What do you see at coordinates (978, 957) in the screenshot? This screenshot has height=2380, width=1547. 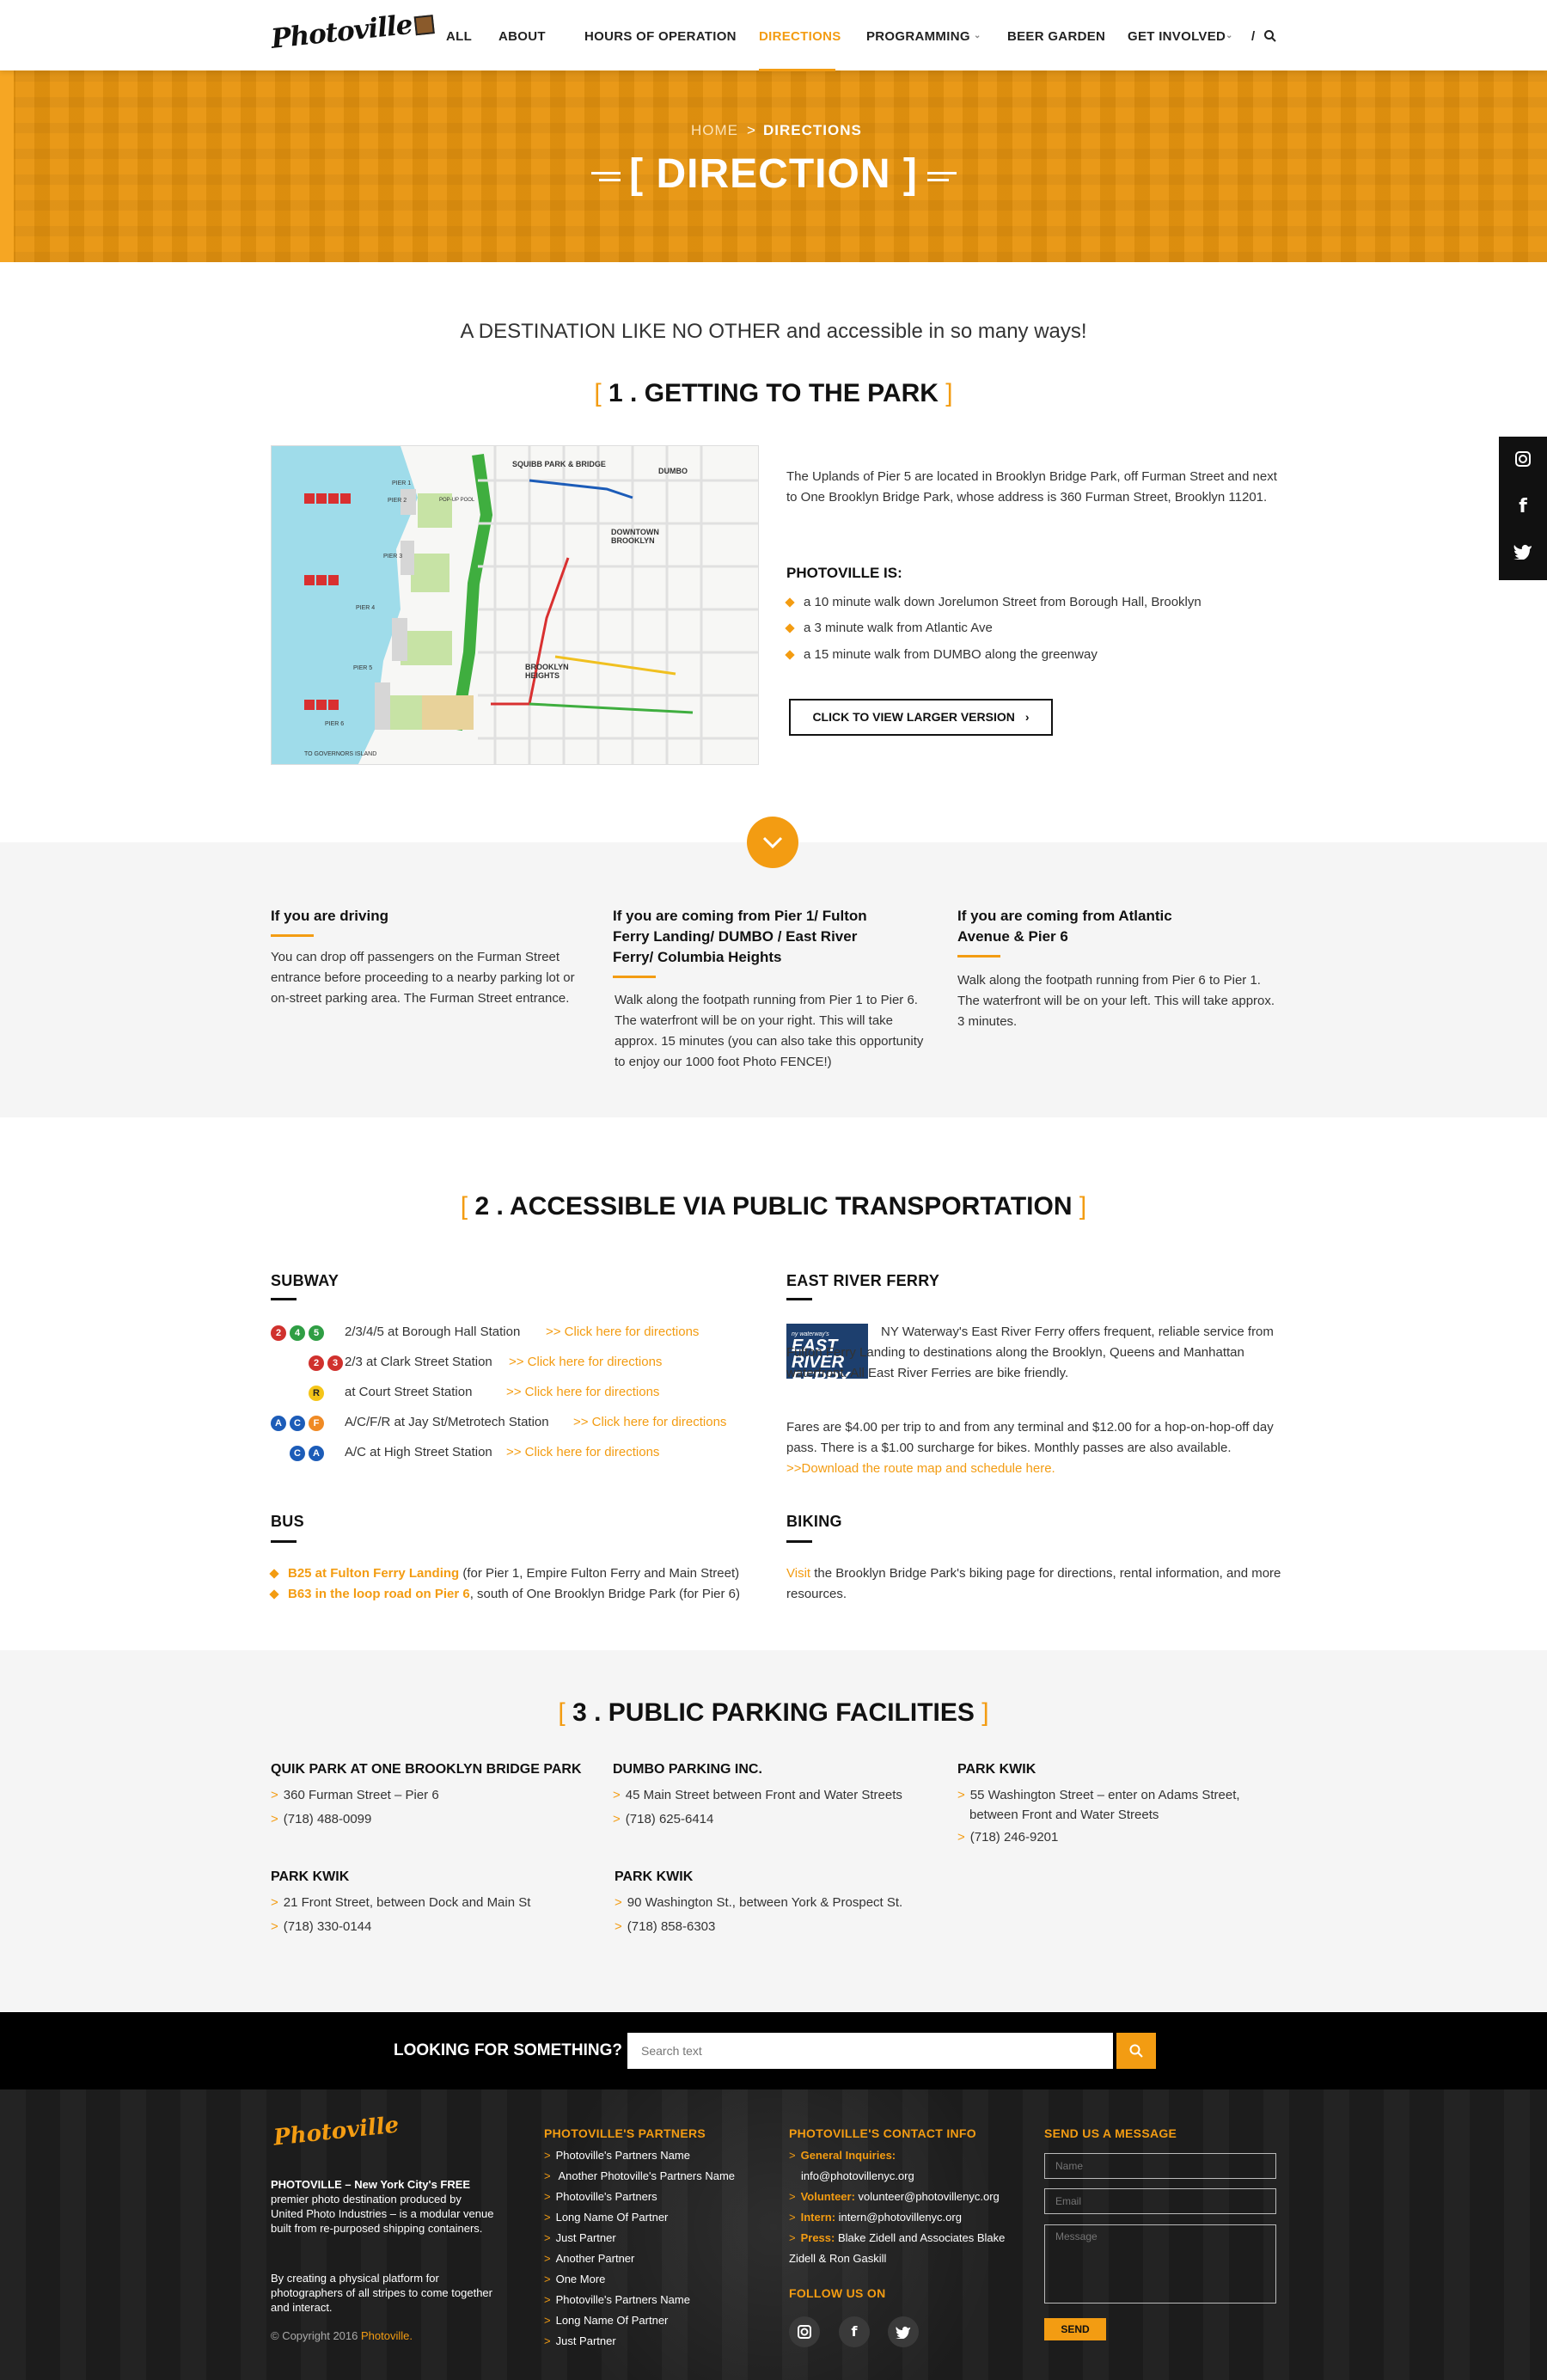 I see `title-underline` at bounding box center [978, 957].